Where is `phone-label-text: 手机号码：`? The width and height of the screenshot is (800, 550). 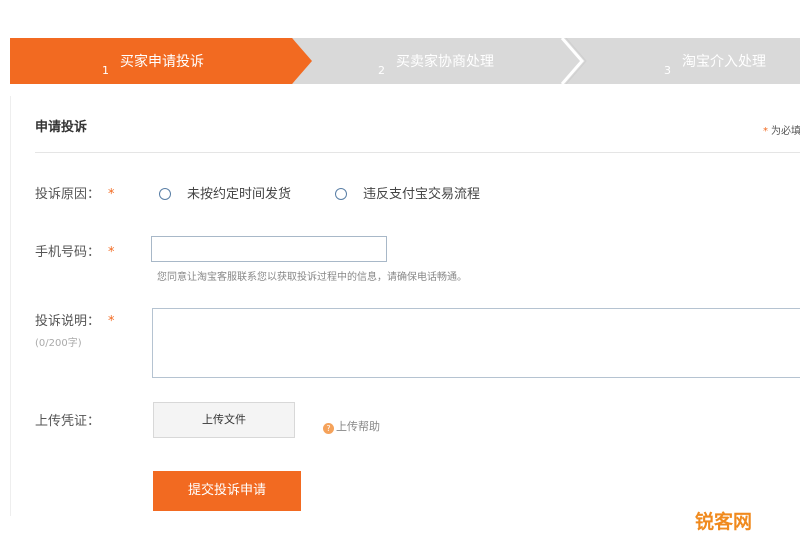 phone-label-text: 手机号码： is located at coordinates (68, 252).